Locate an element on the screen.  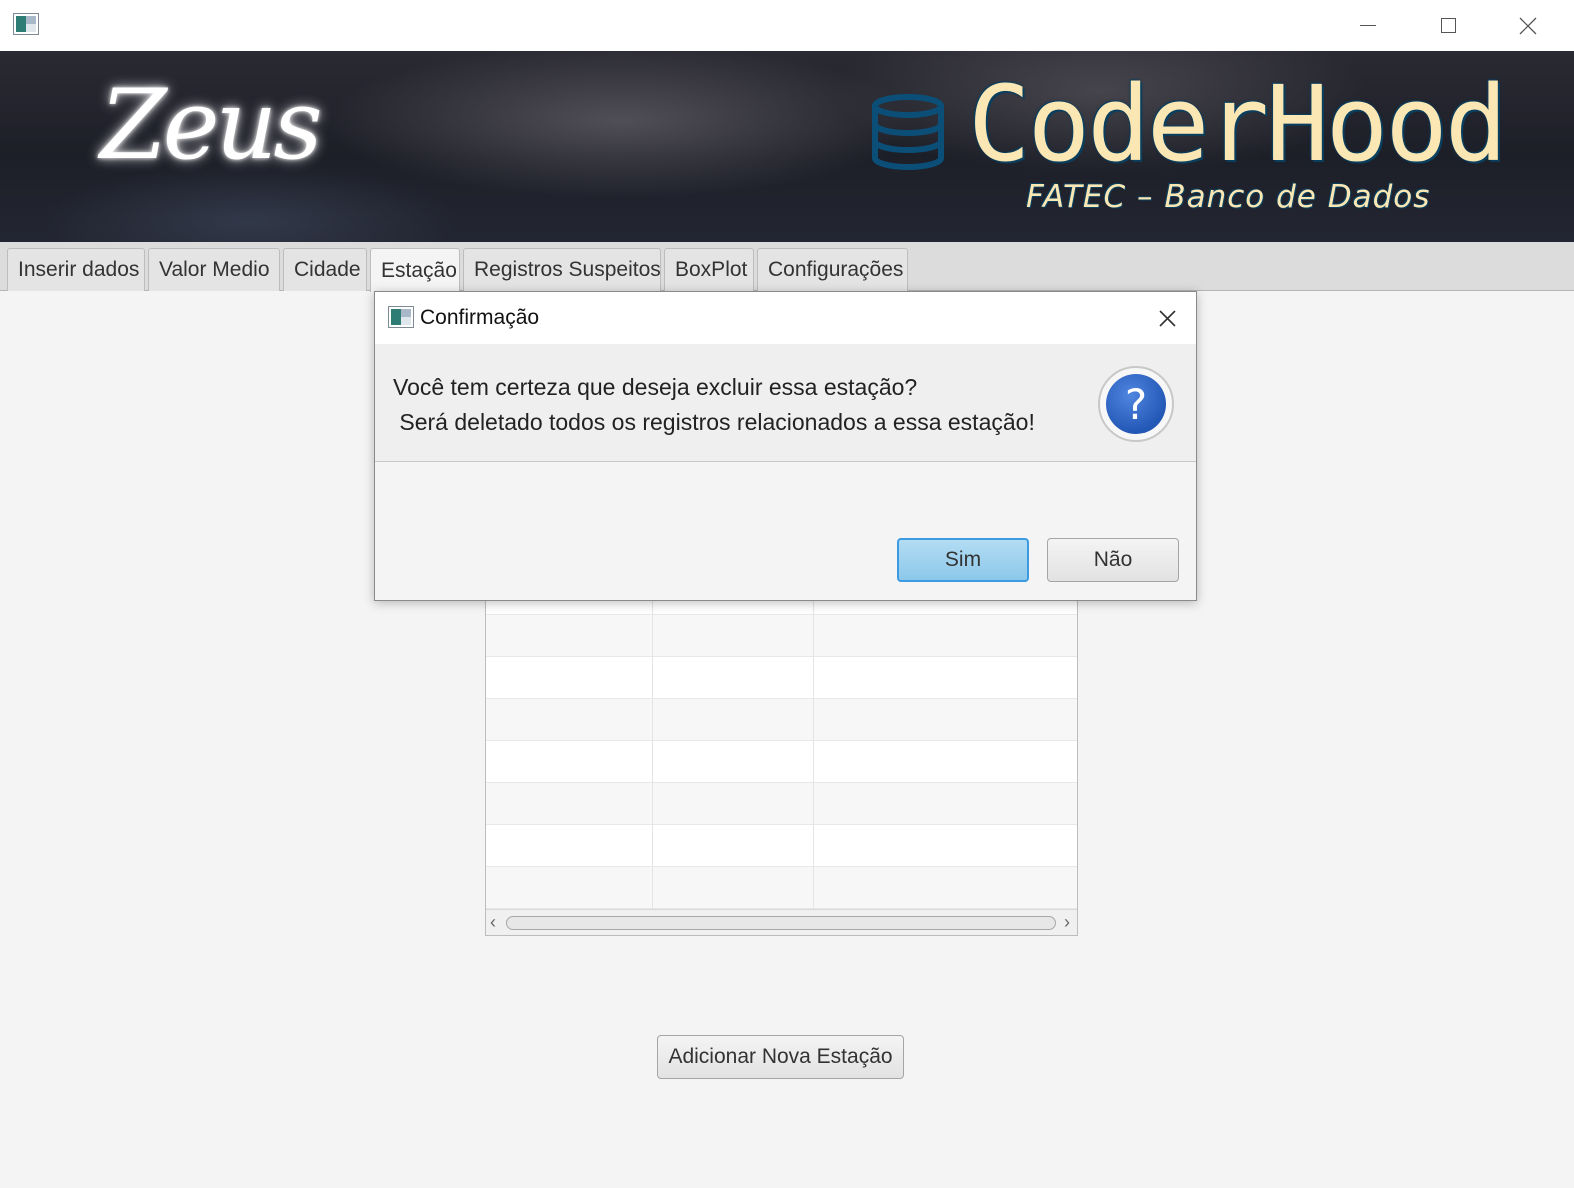
tab-configuracoes: Configurações is located at coordinates (832, 269).